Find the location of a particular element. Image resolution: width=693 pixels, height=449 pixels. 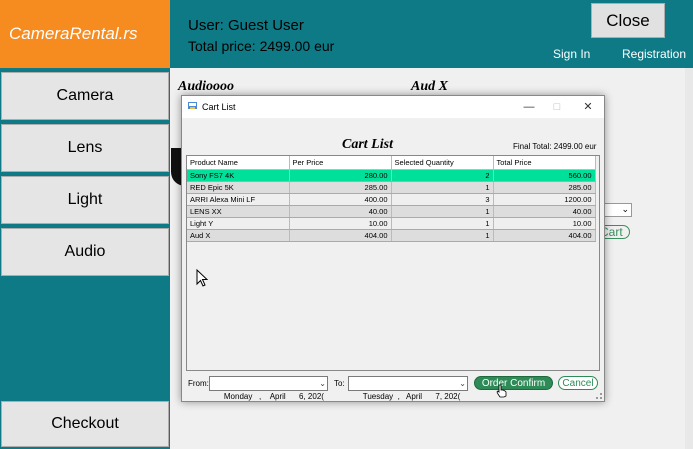

cell-product-name: Aud X is located at coordinates (238, 235).